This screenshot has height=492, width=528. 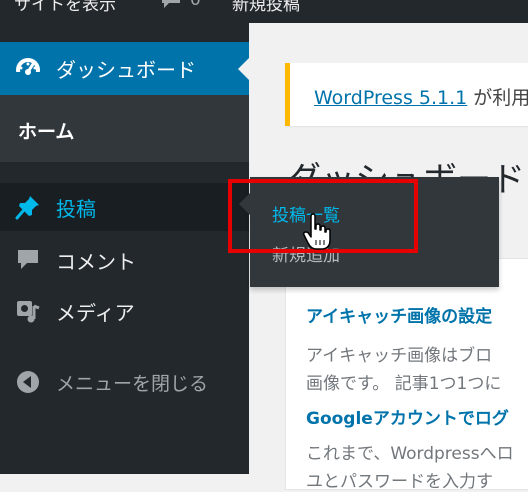 What do you see at coordinates (195, 5) in the screenshot?
I see `comments-count: 0` at bounding box center [195, 5].